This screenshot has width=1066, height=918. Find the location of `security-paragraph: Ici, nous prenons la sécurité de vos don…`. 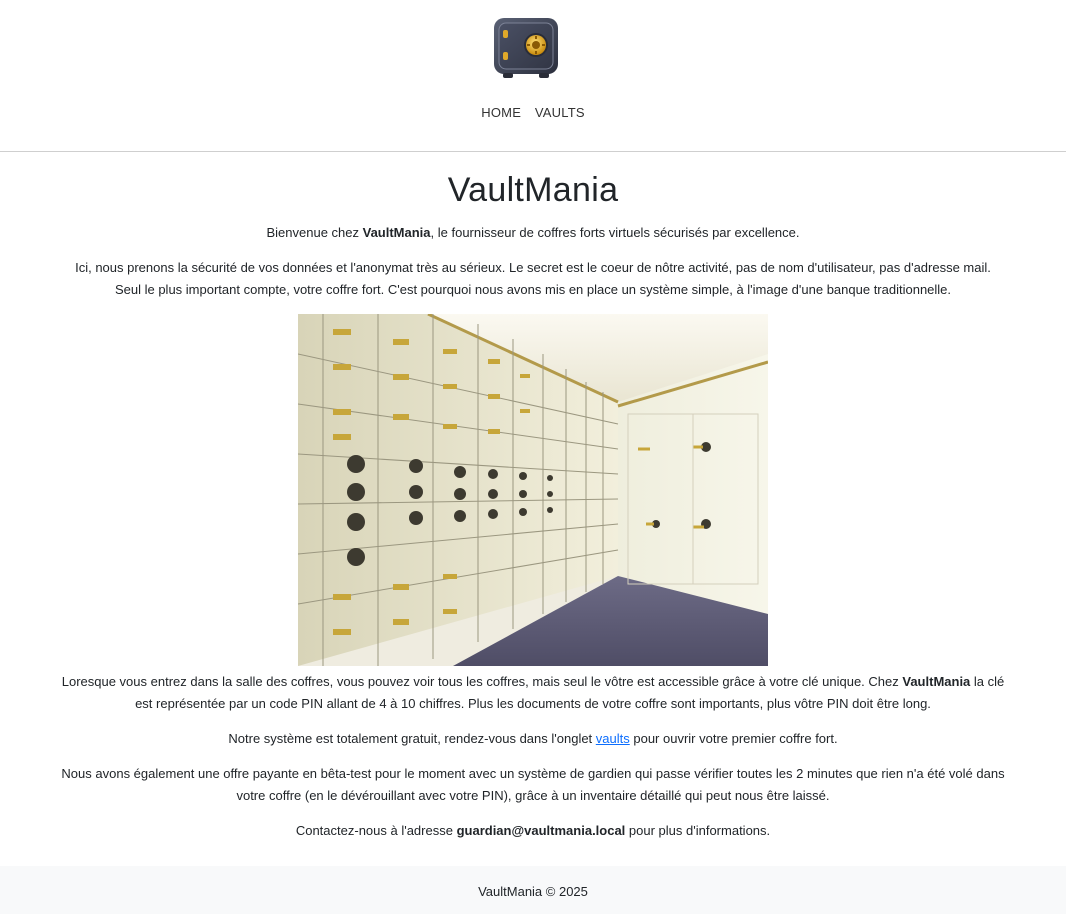

security-paragraph: Ici, nous prenons la sécurité de vos don… is located at coordinates (533, 279).